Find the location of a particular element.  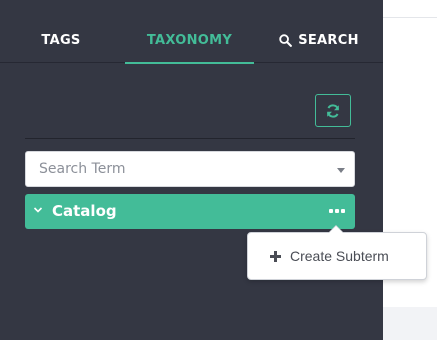

menu-item-create-subterm: Create Subterm is located at coordinates (337, 256).